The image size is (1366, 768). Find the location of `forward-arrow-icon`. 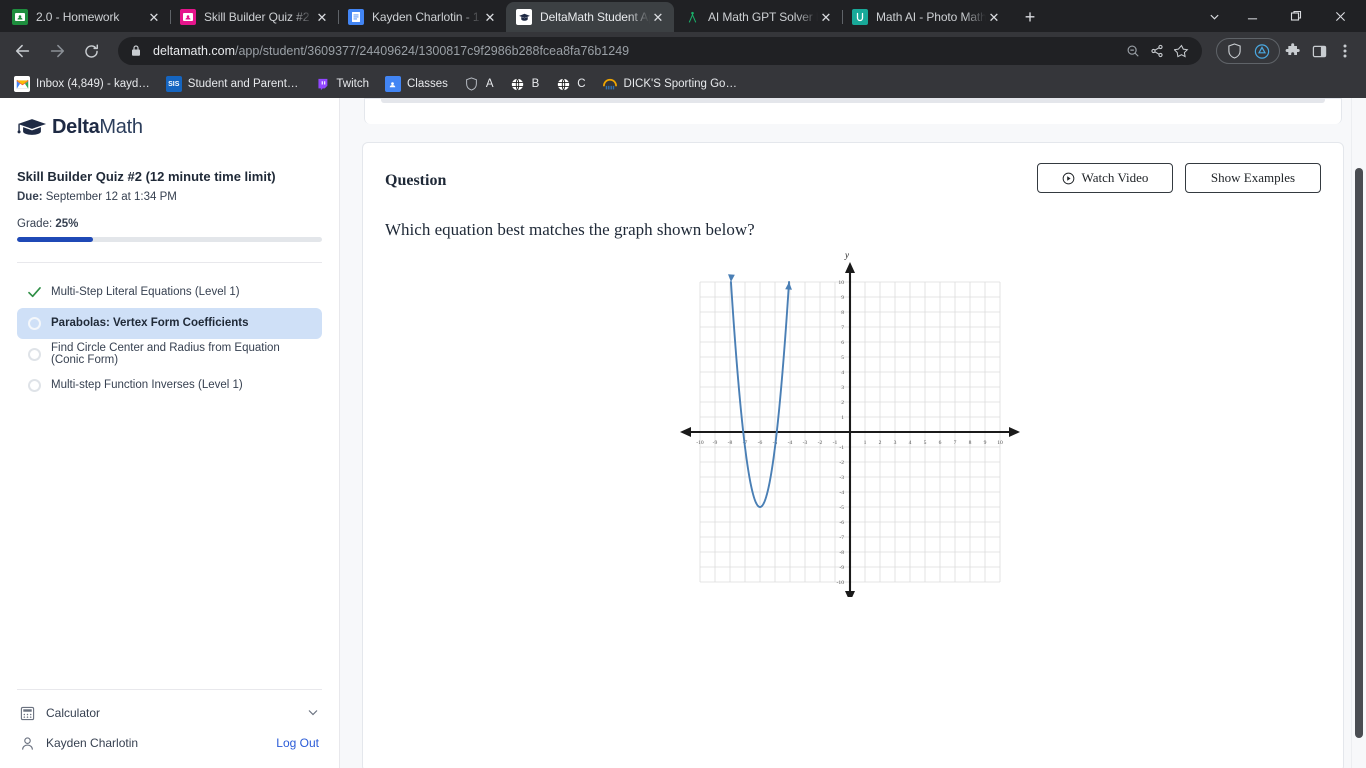

forward-arrow-icon is located at coordinates (57, 51).